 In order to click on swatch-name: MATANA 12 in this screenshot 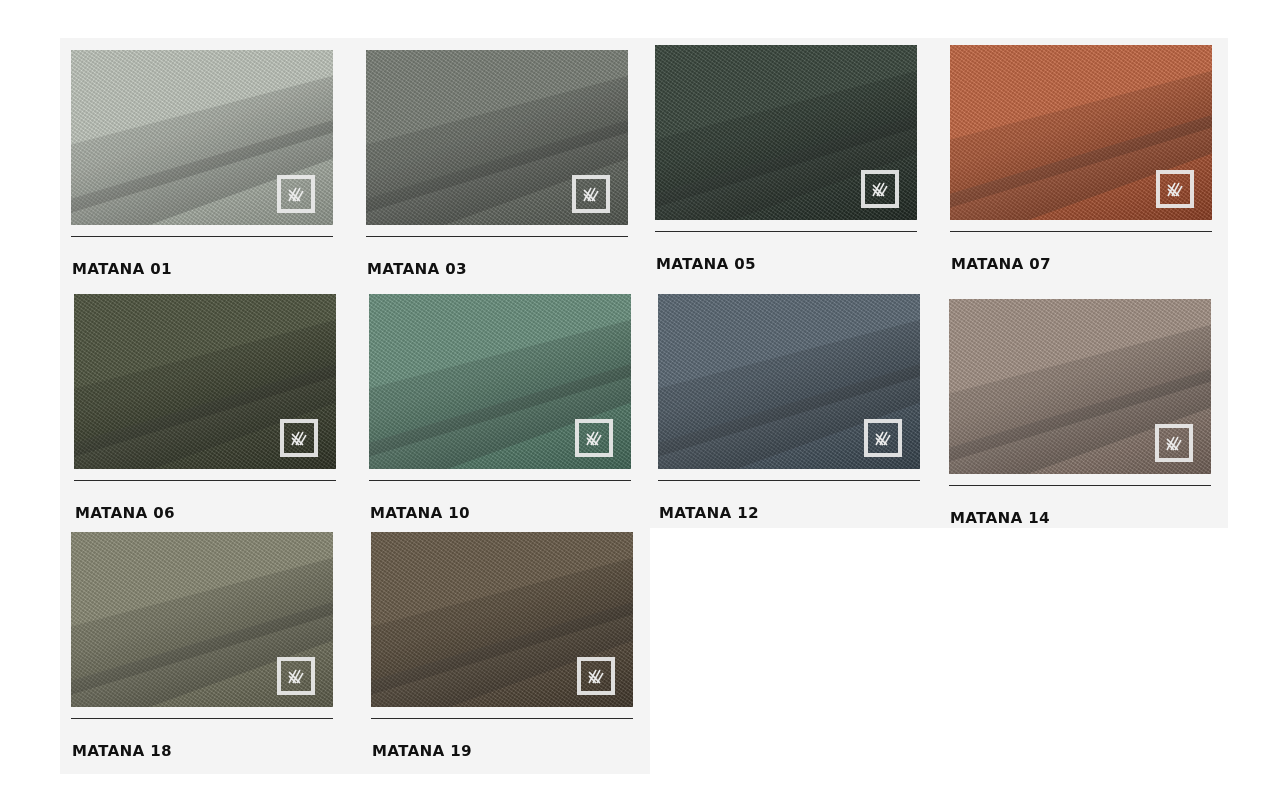, I will do `click(709, 513)`.